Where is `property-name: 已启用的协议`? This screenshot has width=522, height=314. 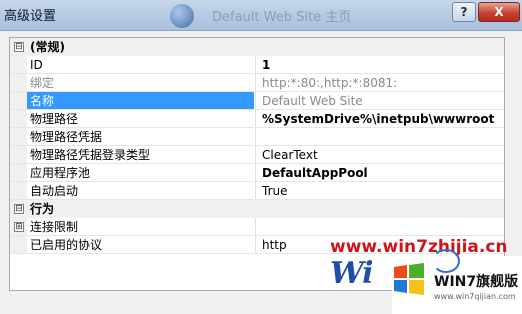 property-name: 已启用的协议 is located at coordinates (66, 245).